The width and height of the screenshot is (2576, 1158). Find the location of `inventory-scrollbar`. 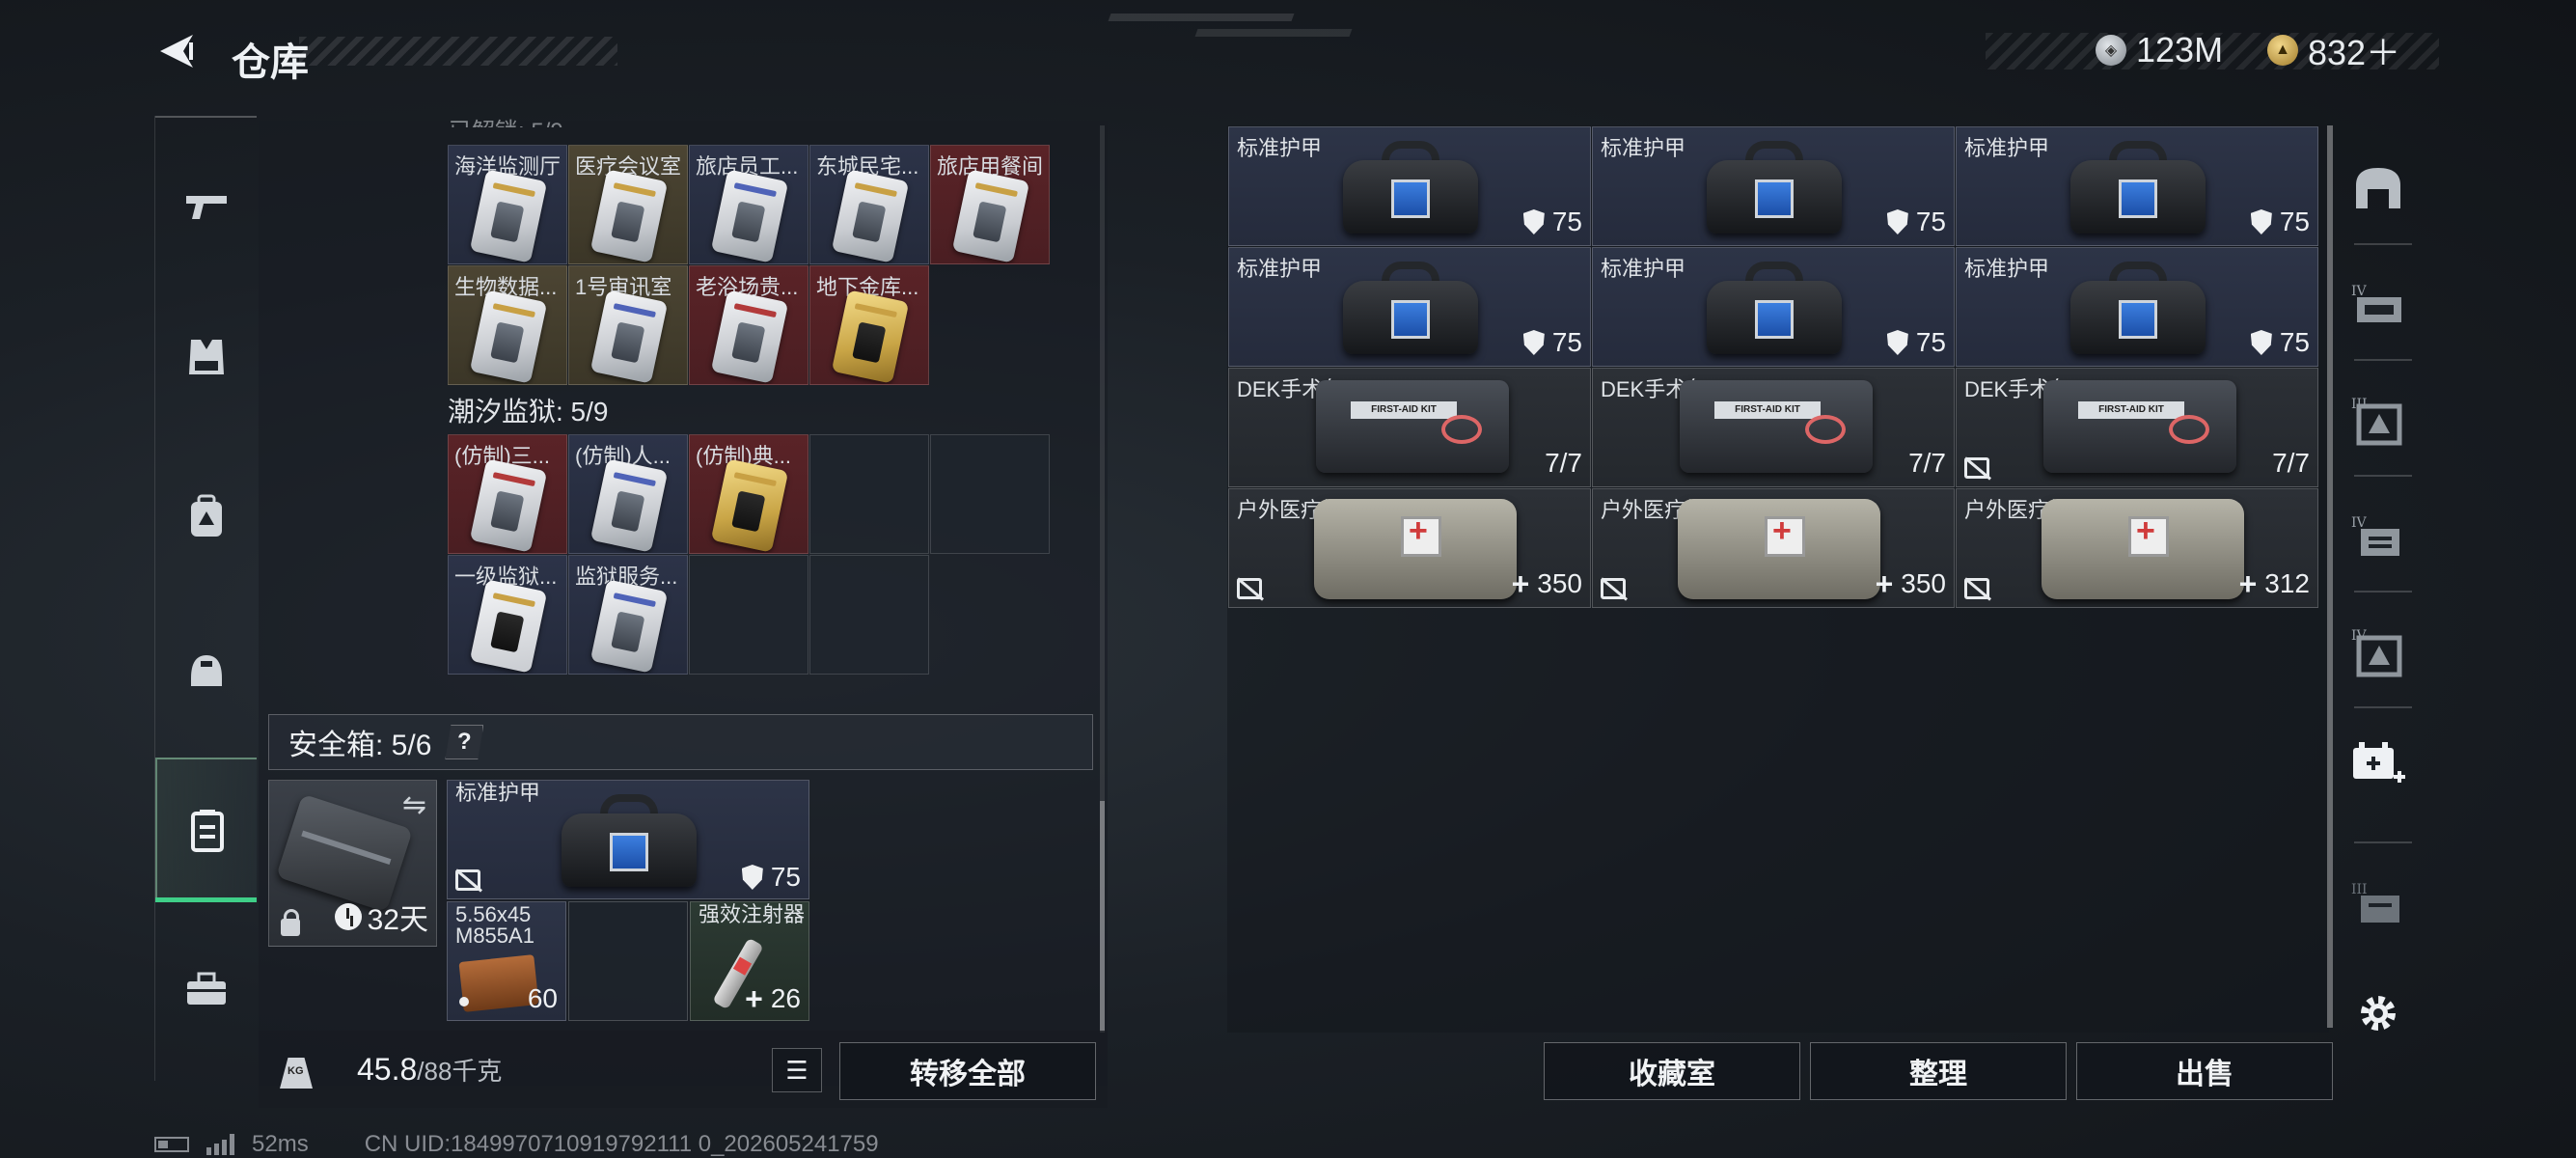

inventory-scrollbar is located at coordinates (1103, 579).